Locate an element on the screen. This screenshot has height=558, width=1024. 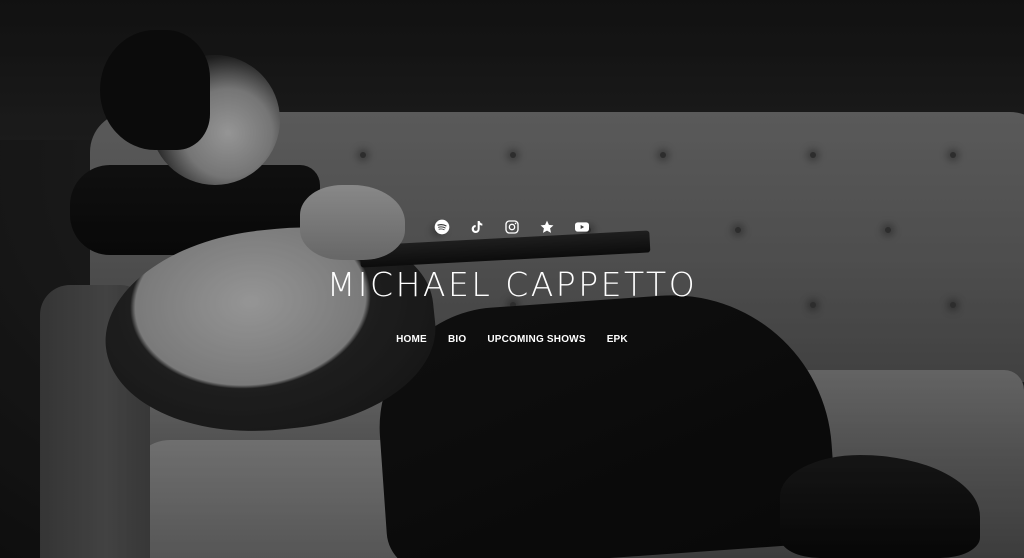
youtube-icon is located at coordinates (582, 227).